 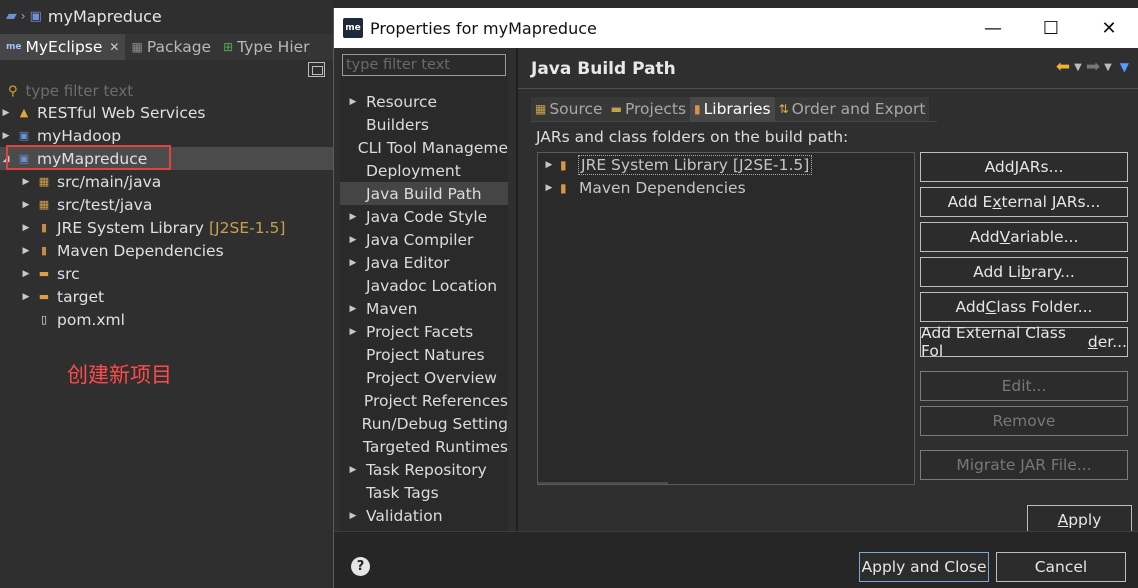 I want to click on tree-item-jre-library: ▶ ▮ JRE System Library [J2SE-1.5], so click(x=166, y=227).